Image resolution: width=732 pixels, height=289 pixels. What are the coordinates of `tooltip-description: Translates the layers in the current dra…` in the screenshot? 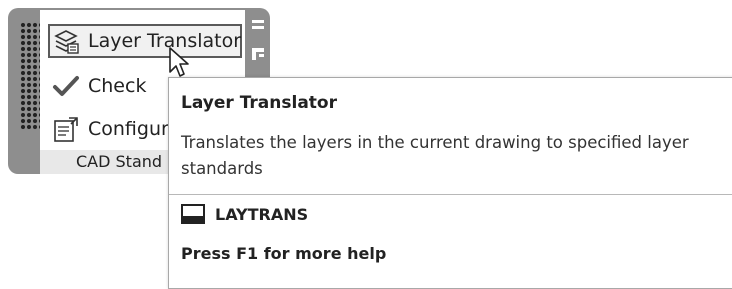 It's located at (435, 155).